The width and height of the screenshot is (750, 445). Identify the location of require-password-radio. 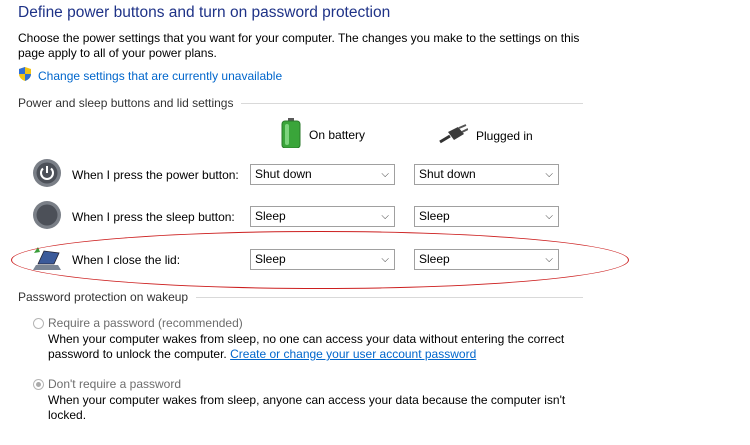
(38, 323).